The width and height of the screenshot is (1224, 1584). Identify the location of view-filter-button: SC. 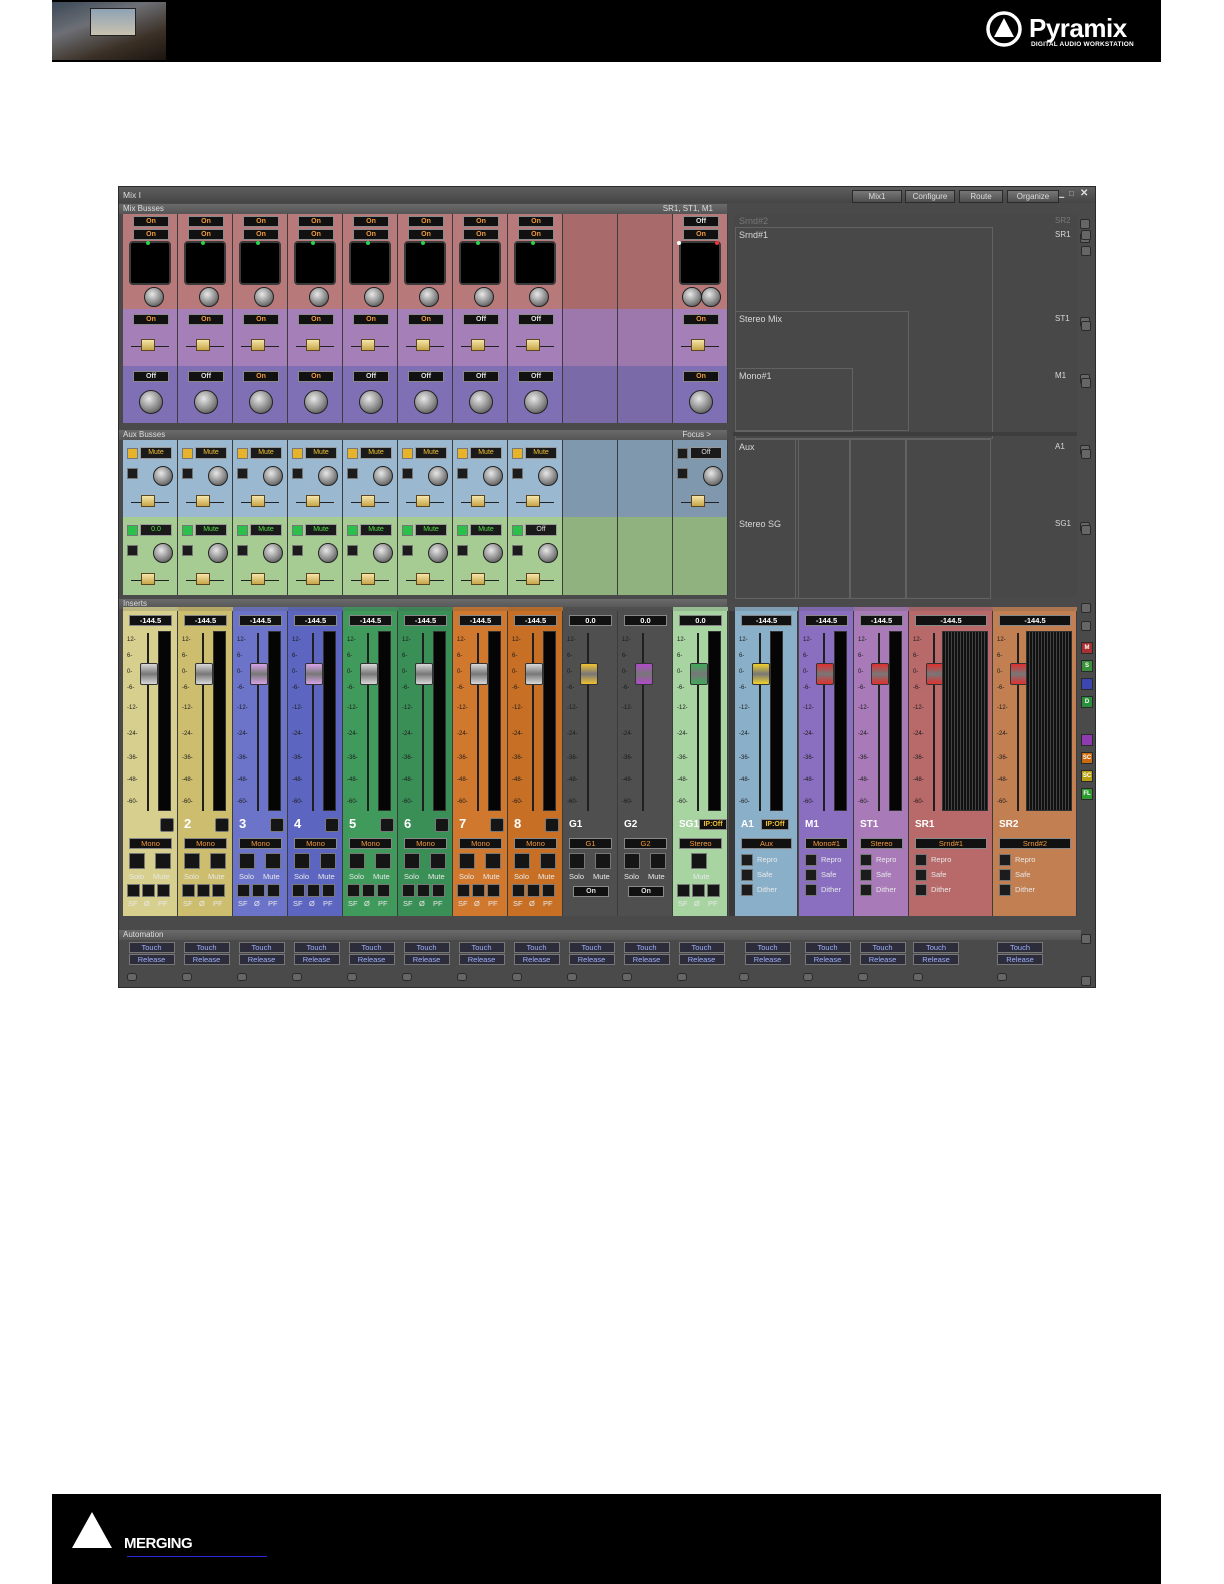
(1087, 758).